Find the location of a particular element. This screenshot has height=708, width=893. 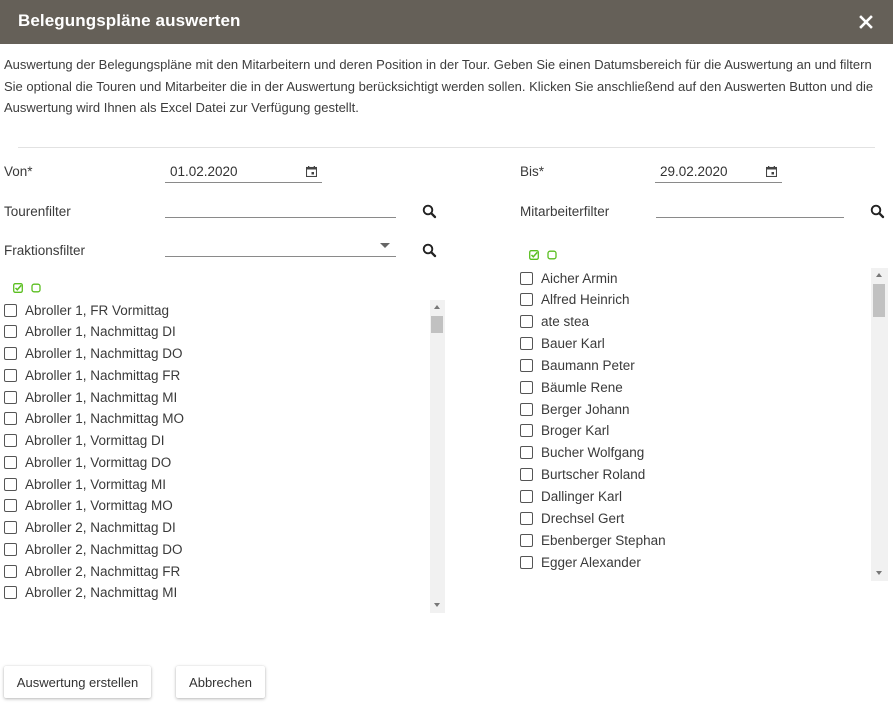

fraktionsfilter-select is located at coordinates (280, 247).